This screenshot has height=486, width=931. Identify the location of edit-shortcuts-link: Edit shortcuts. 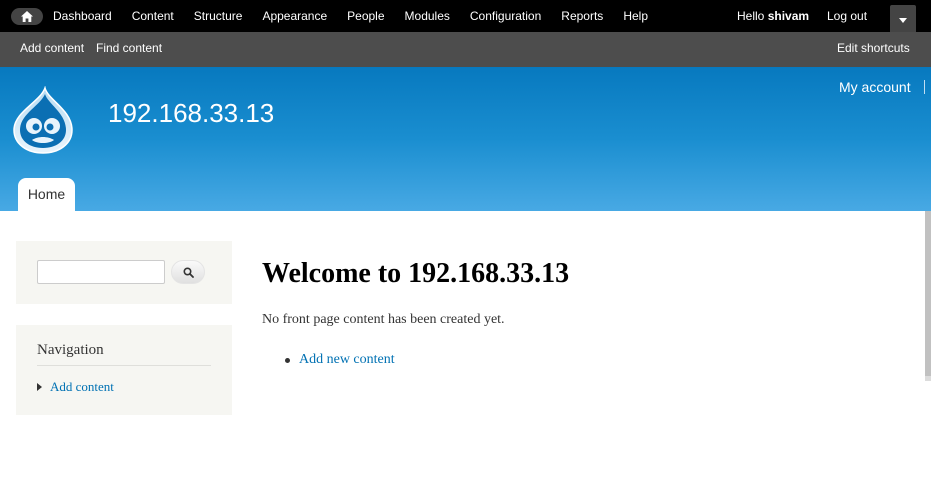
(873, 48).